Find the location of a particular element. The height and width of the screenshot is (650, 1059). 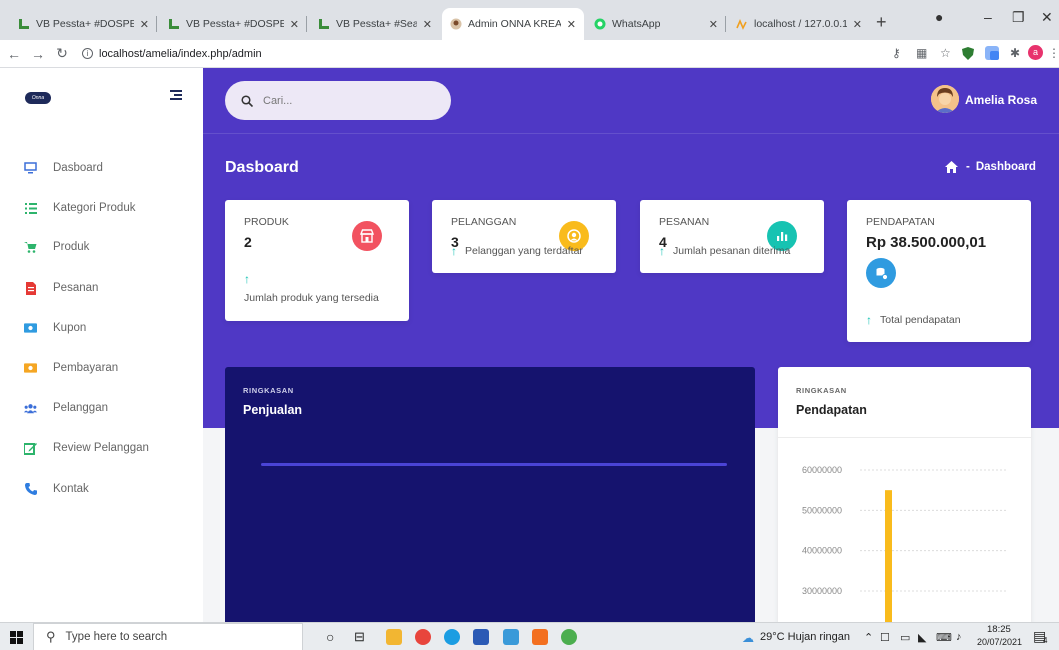

stat-description-row: ↑ Pelanggan yang terdaftar is located at coordinates (517, 251).